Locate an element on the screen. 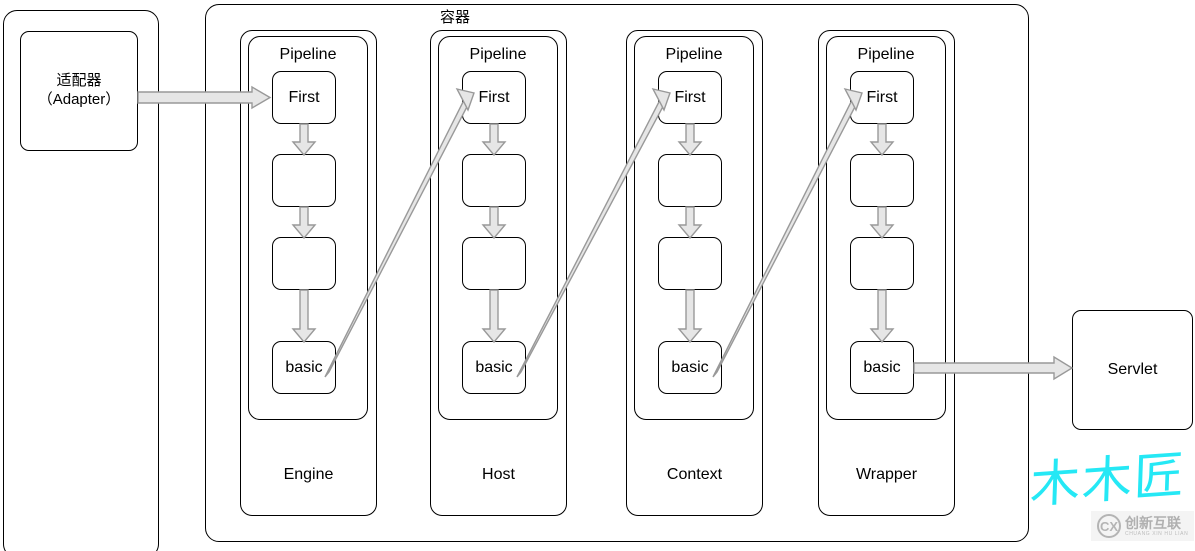  tier-label-host: Host is located at coordinates (498, 474).